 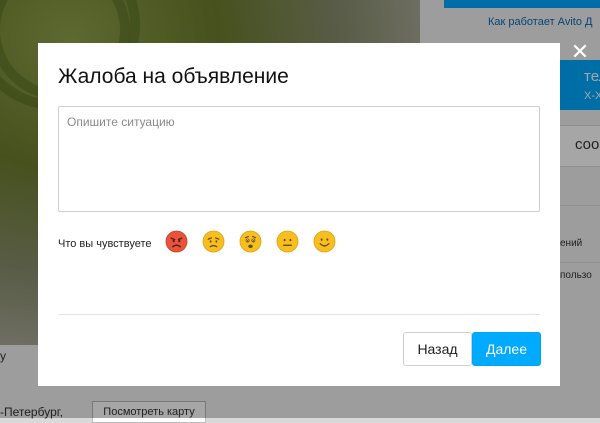 What do you see at coordinates (213, 241) in the screenshot?
I see `sad-face-icon` at bounding box center [213, 241].